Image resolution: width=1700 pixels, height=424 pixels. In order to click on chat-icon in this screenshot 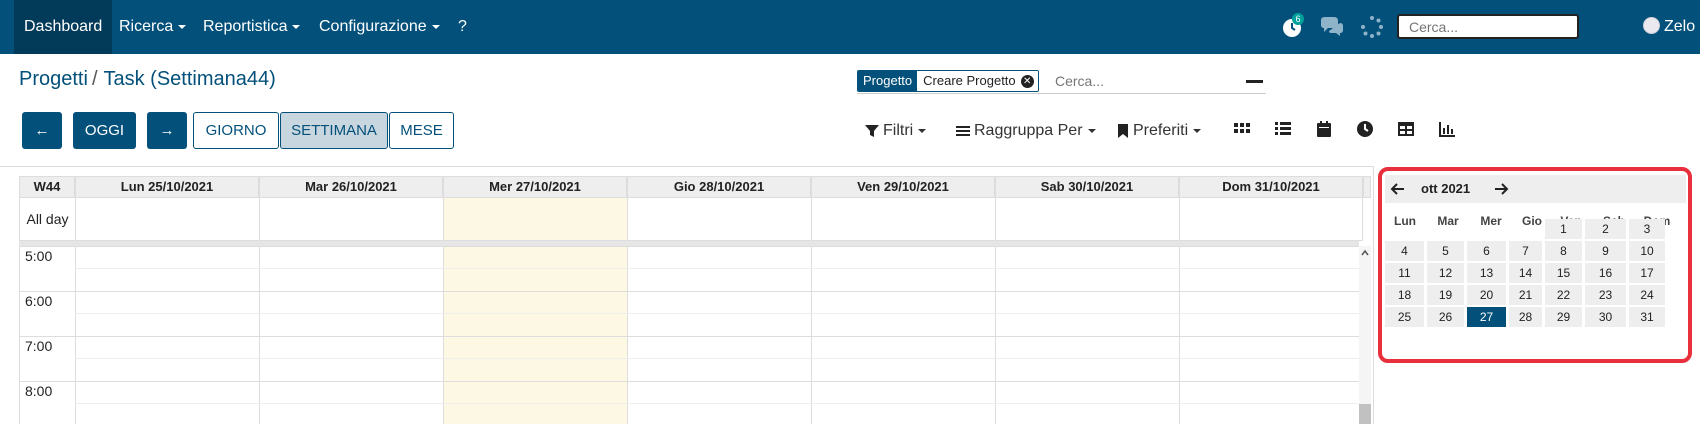, I will do `click(1332, 27)`.